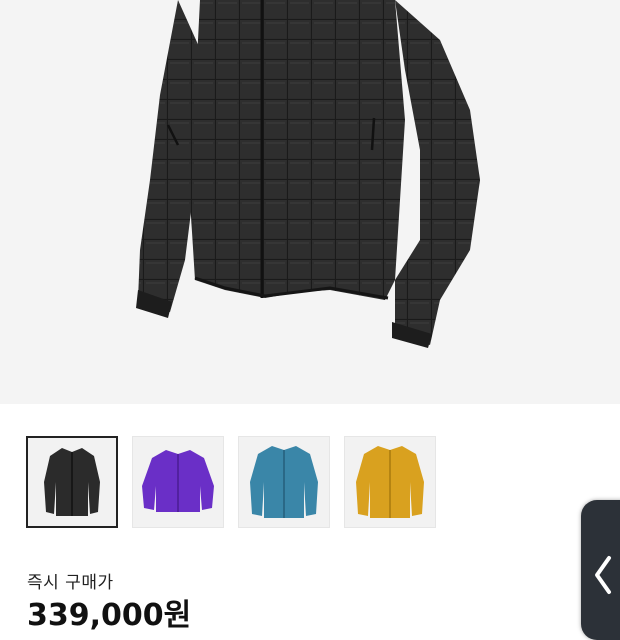 The width and height of the screenshot is (620, 640). I want to click on thumbnail-black, so click(72, 482).